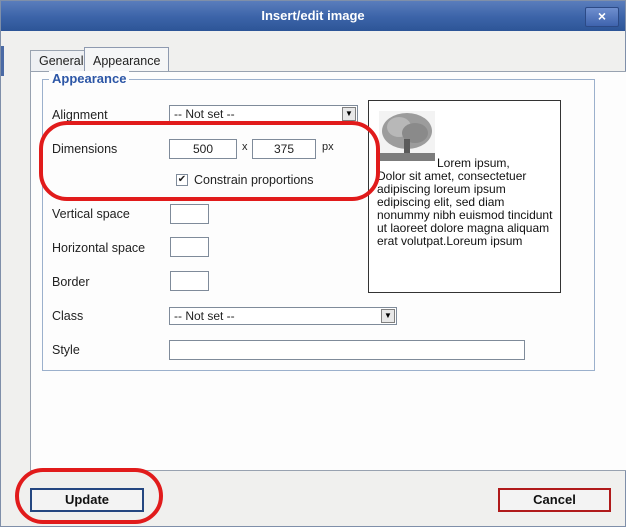 This screenshot has height=527, width=626. I want to click on dialog-title: Insert/edit image, so click(313, 15).